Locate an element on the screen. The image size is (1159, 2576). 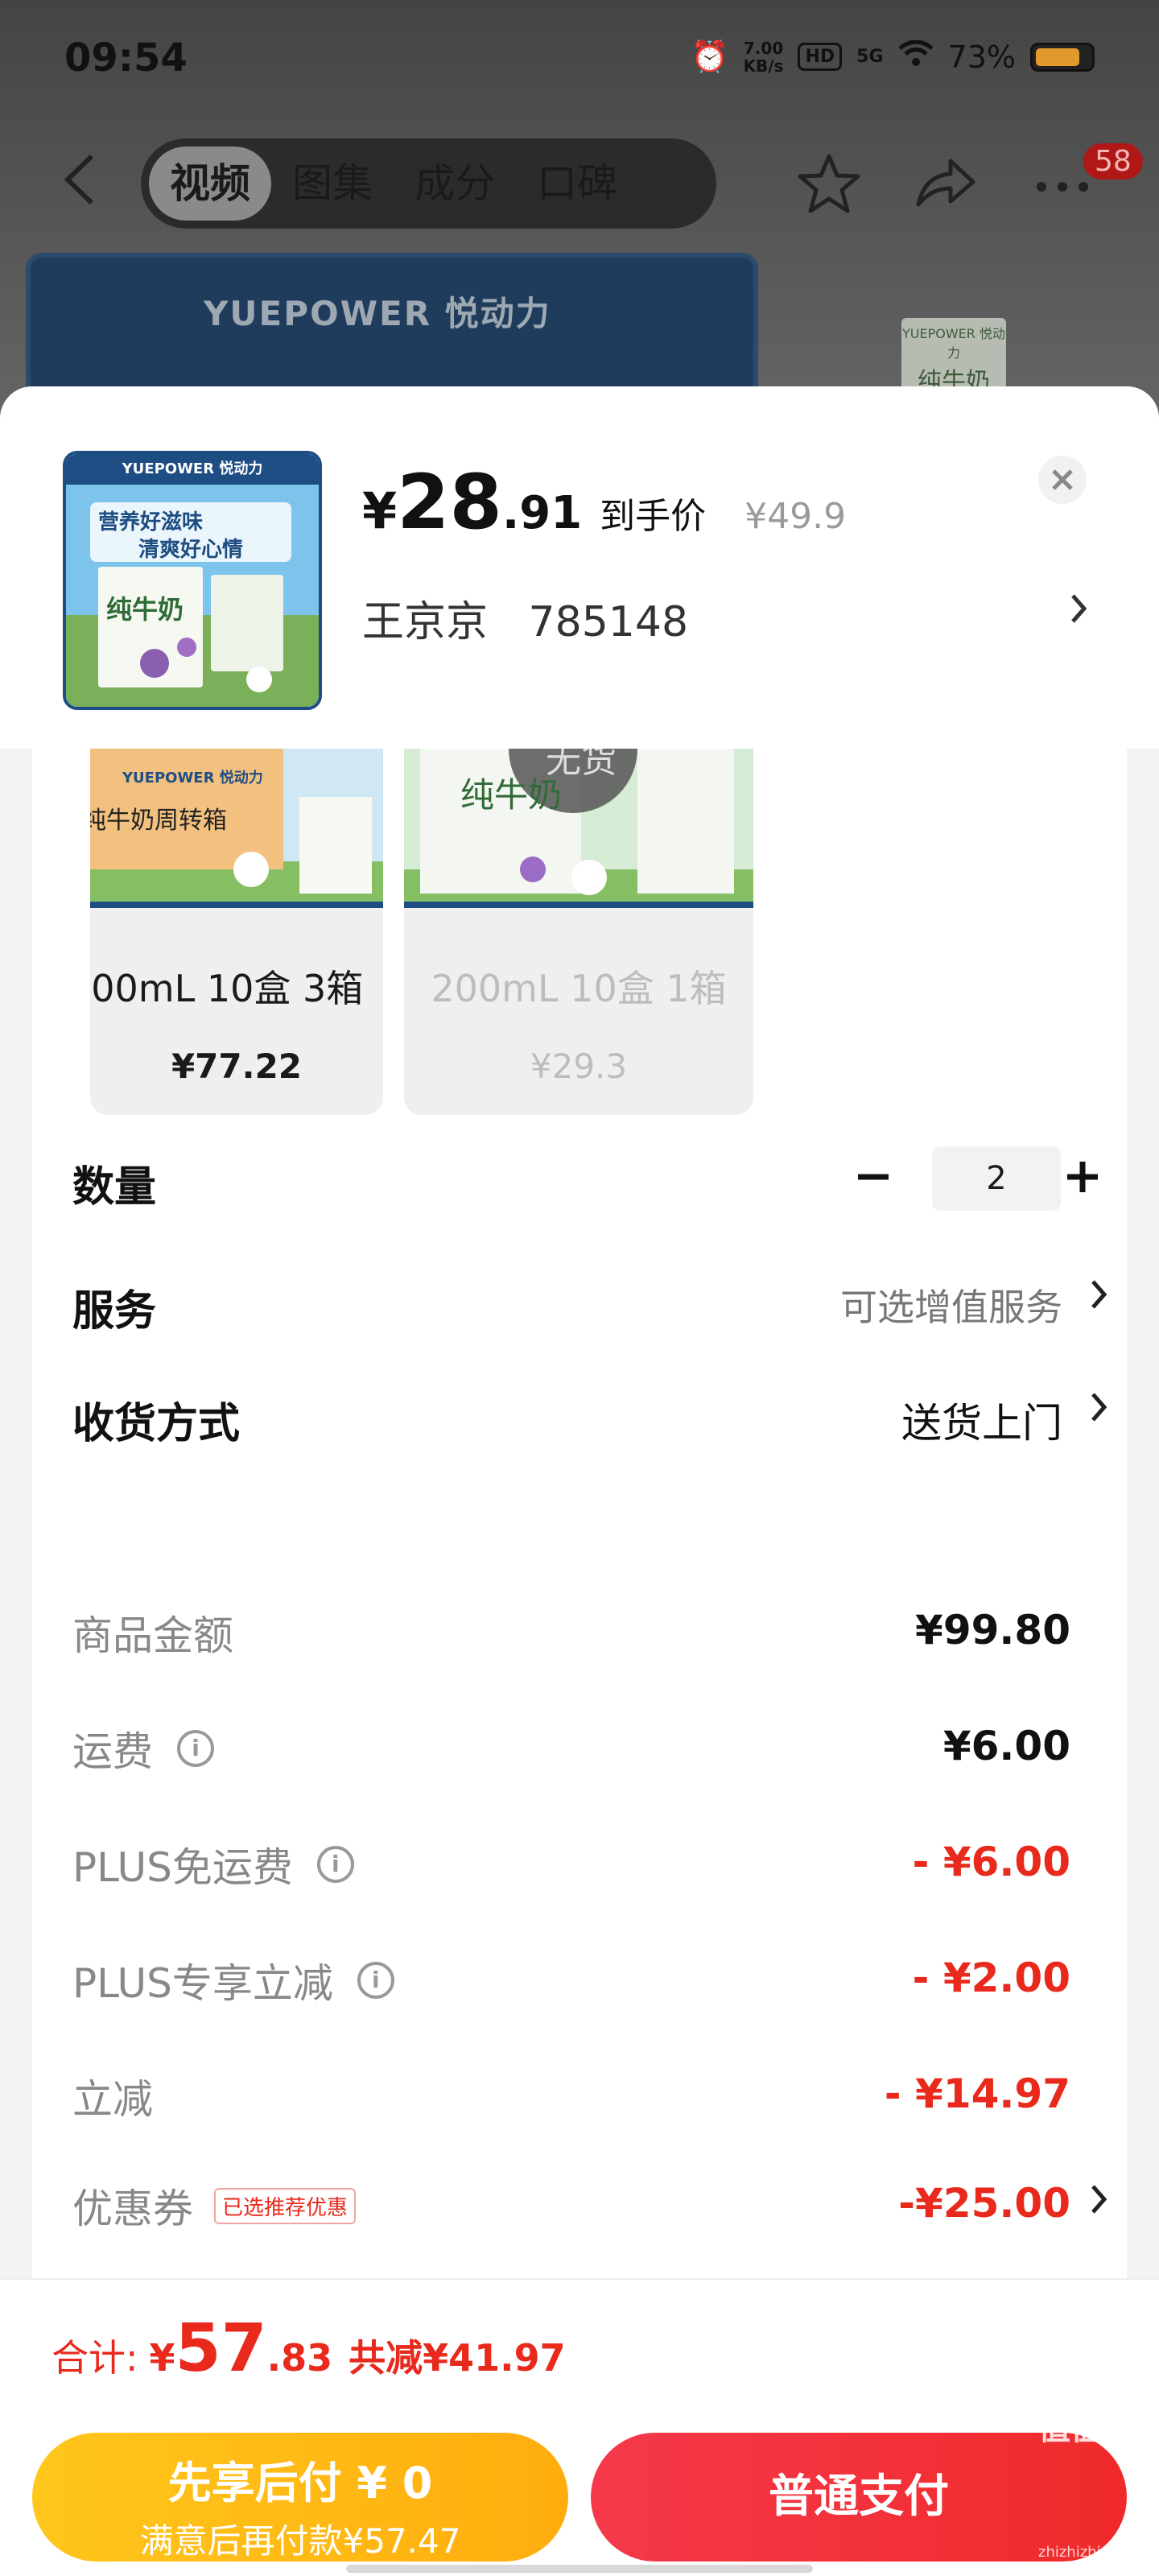
total-savings: 共减¥41.97 is located at coordinates (457, 2358).